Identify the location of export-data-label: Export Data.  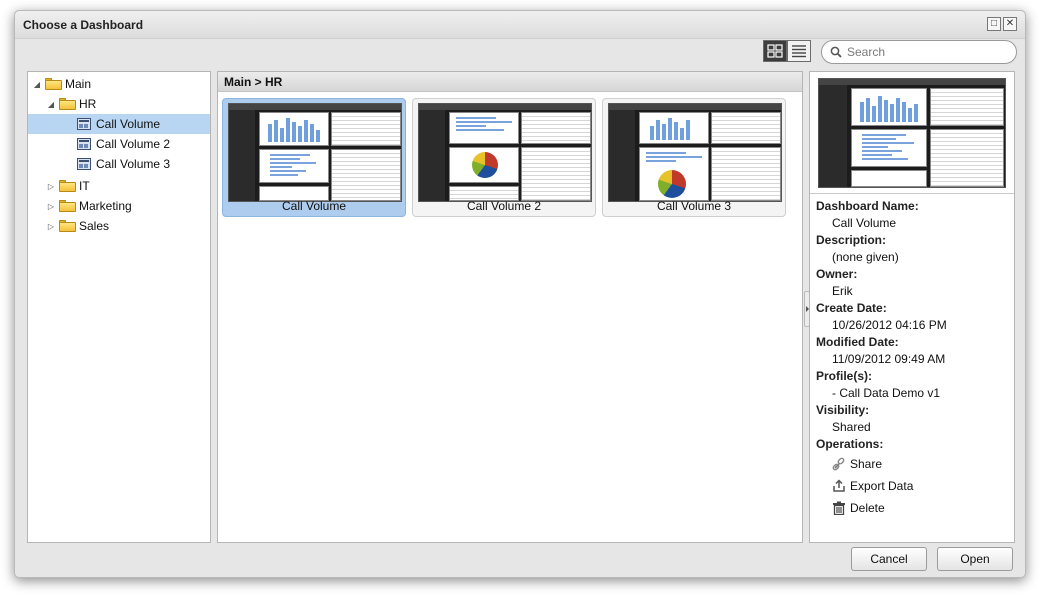
(882, 486).